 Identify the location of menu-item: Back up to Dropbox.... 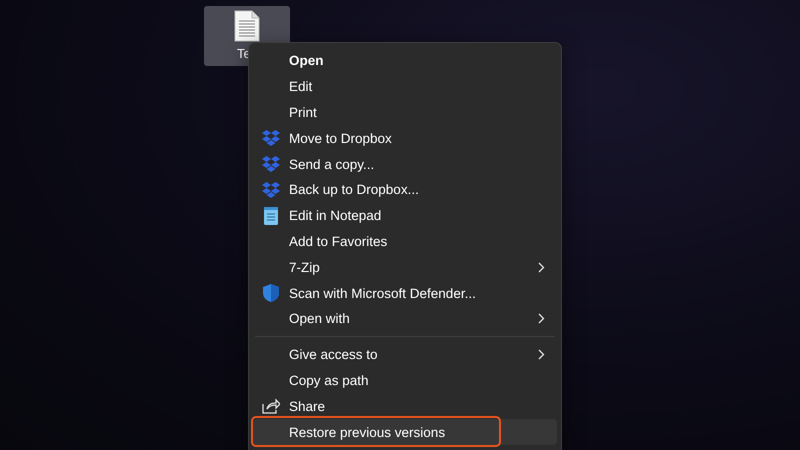
(405, 189).